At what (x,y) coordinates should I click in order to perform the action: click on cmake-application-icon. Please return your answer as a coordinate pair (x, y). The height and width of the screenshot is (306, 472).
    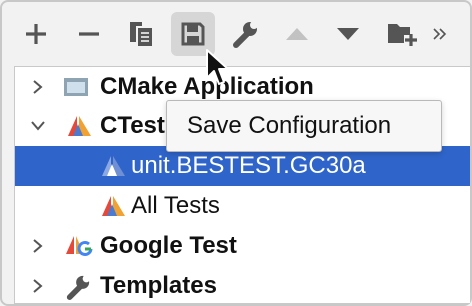
    Looking at the image, I should click on (76, 87).